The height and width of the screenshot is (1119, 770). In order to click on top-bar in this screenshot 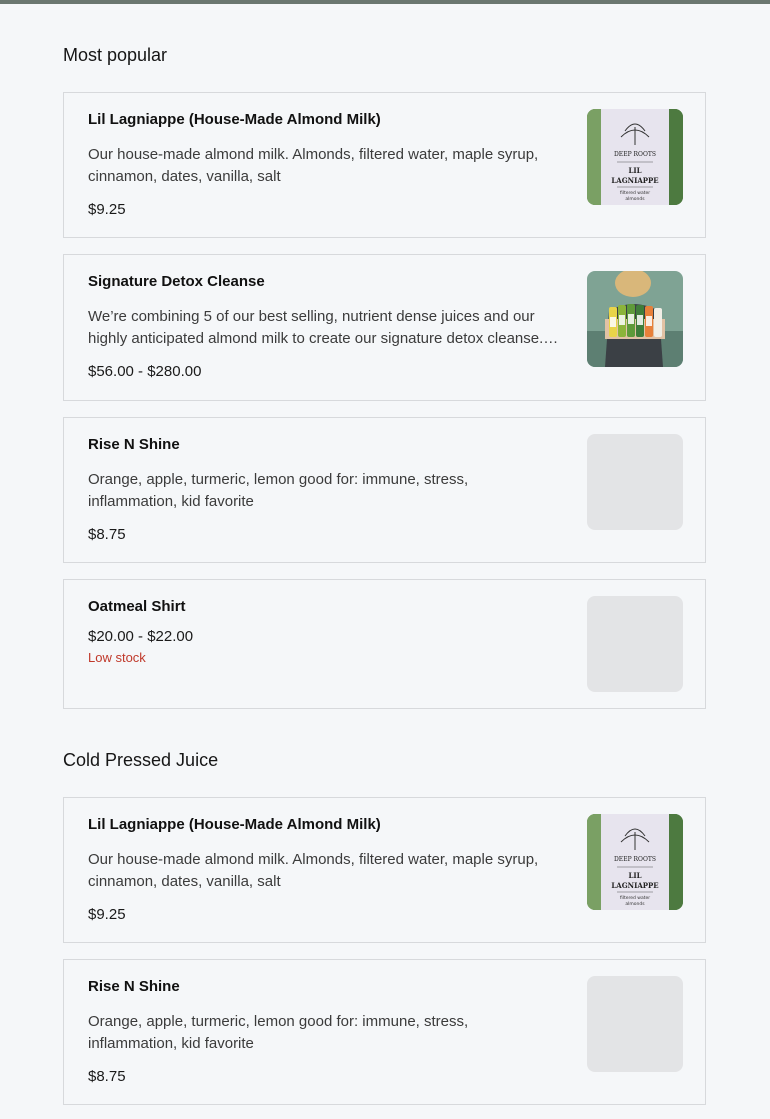, I will do `click(385, 2)`.